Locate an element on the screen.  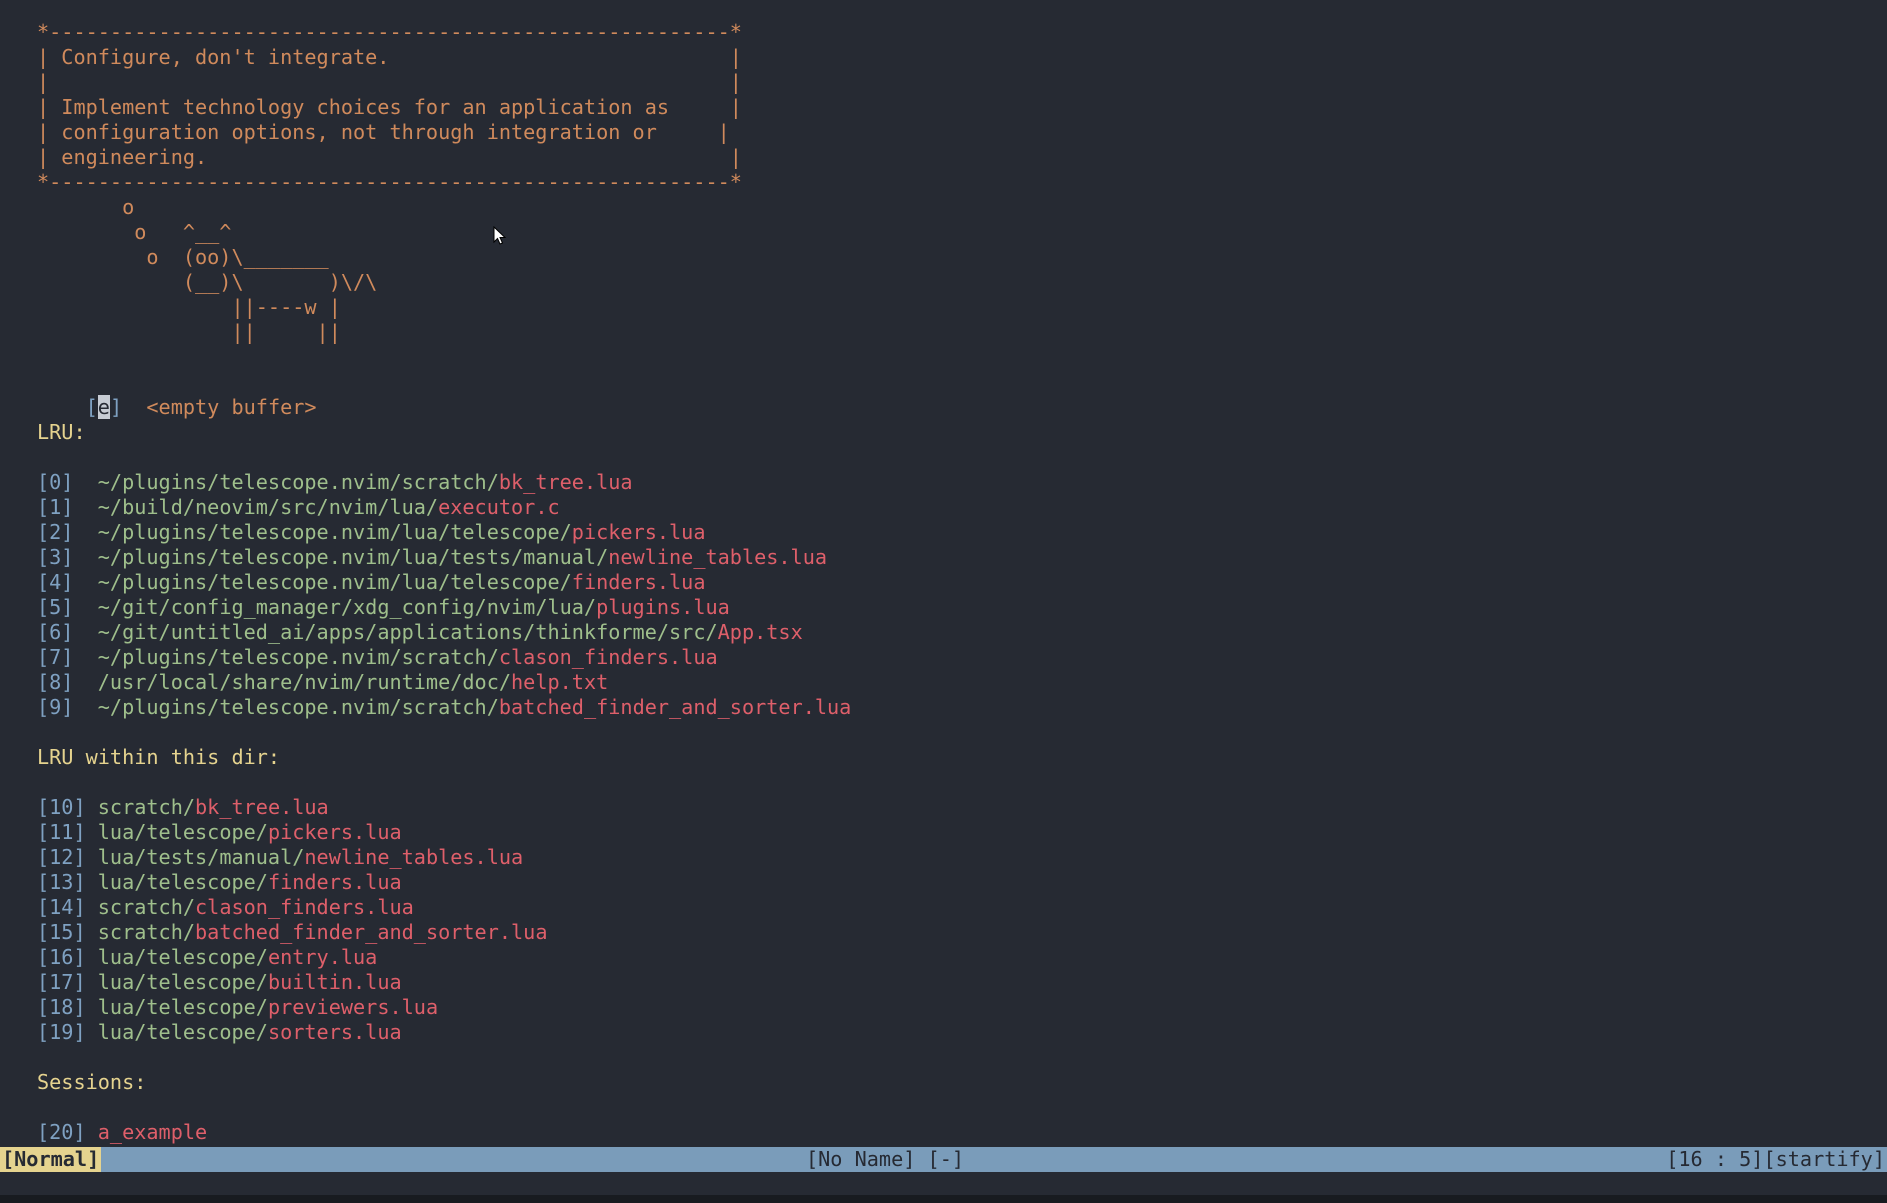
entry-index: [4] is located at coordinates (55, 582).